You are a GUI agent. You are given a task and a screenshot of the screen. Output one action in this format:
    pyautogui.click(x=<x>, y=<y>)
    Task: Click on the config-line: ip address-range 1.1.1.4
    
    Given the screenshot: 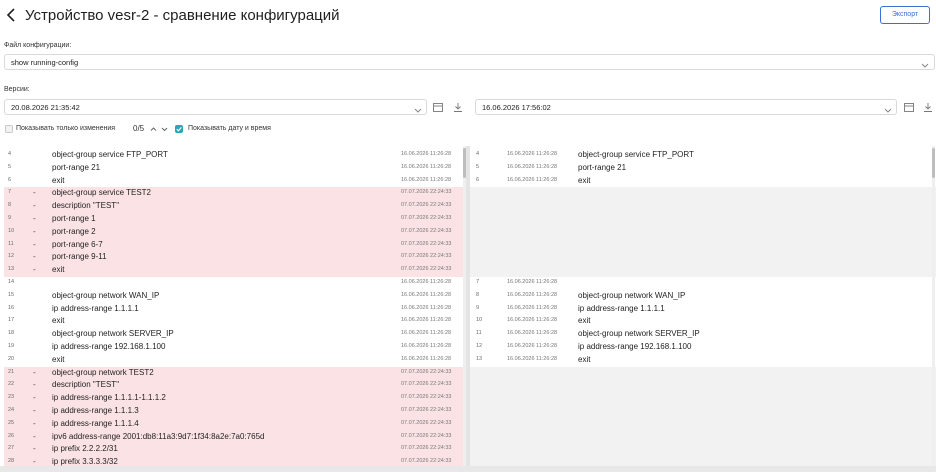 What is the action you would take?
    pyautogui.click(x=95, y=423)
    